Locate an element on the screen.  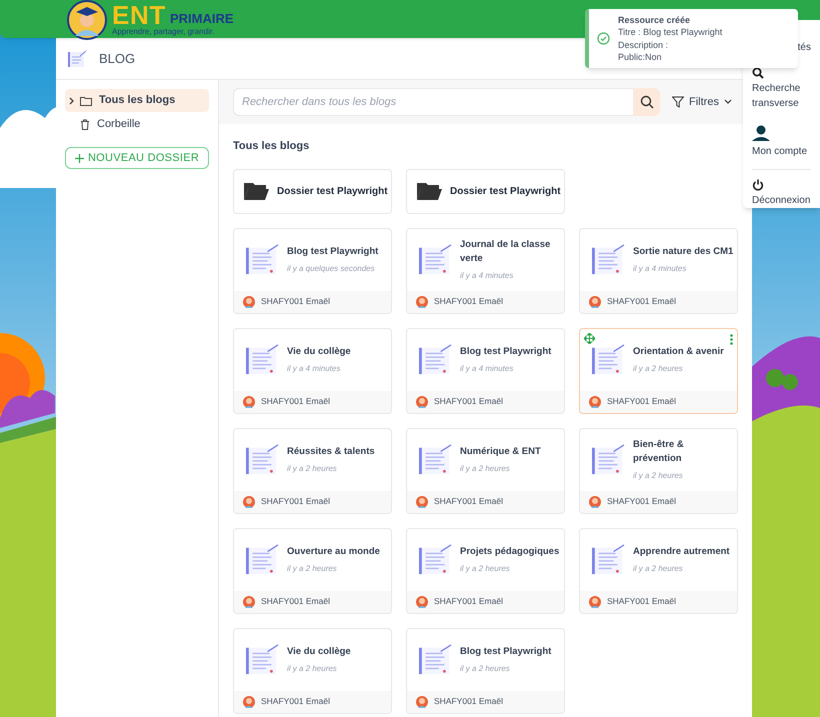
blog-card: Vie du collège il y a 4 minutes SHAFY001 Emaël is located at coordinates (312, 371).